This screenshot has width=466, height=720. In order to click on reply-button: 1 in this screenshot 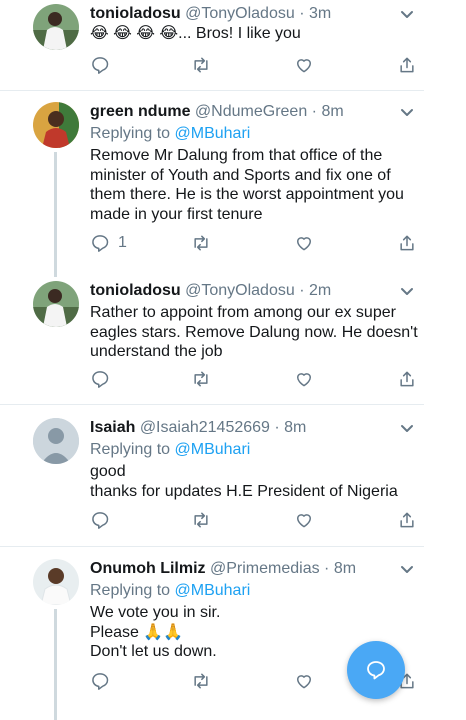, I will do `click(108, 243)`.